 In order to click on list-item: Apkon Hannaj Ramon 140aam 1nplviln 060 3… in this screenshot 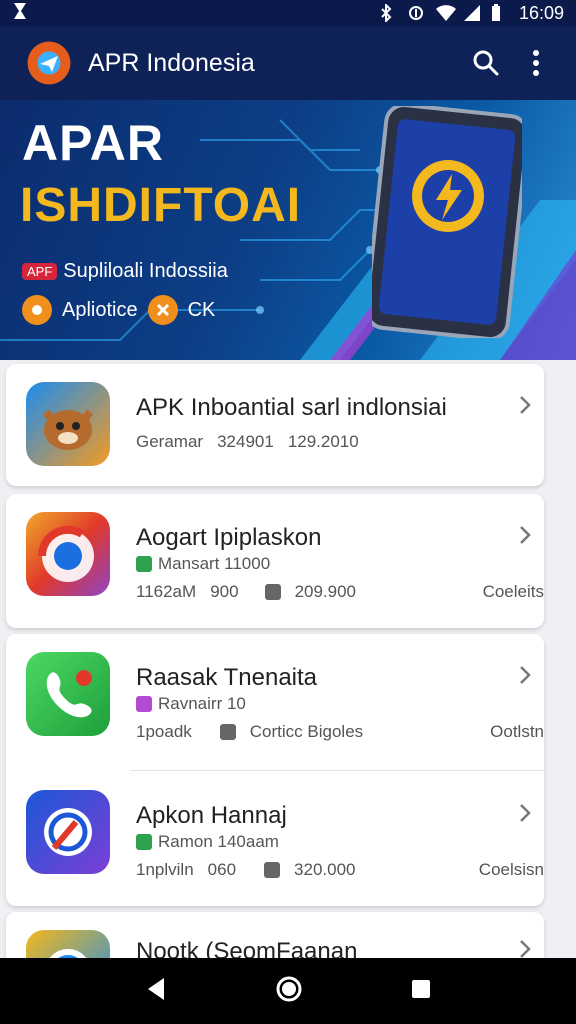, I will do `click(275, 838)`.